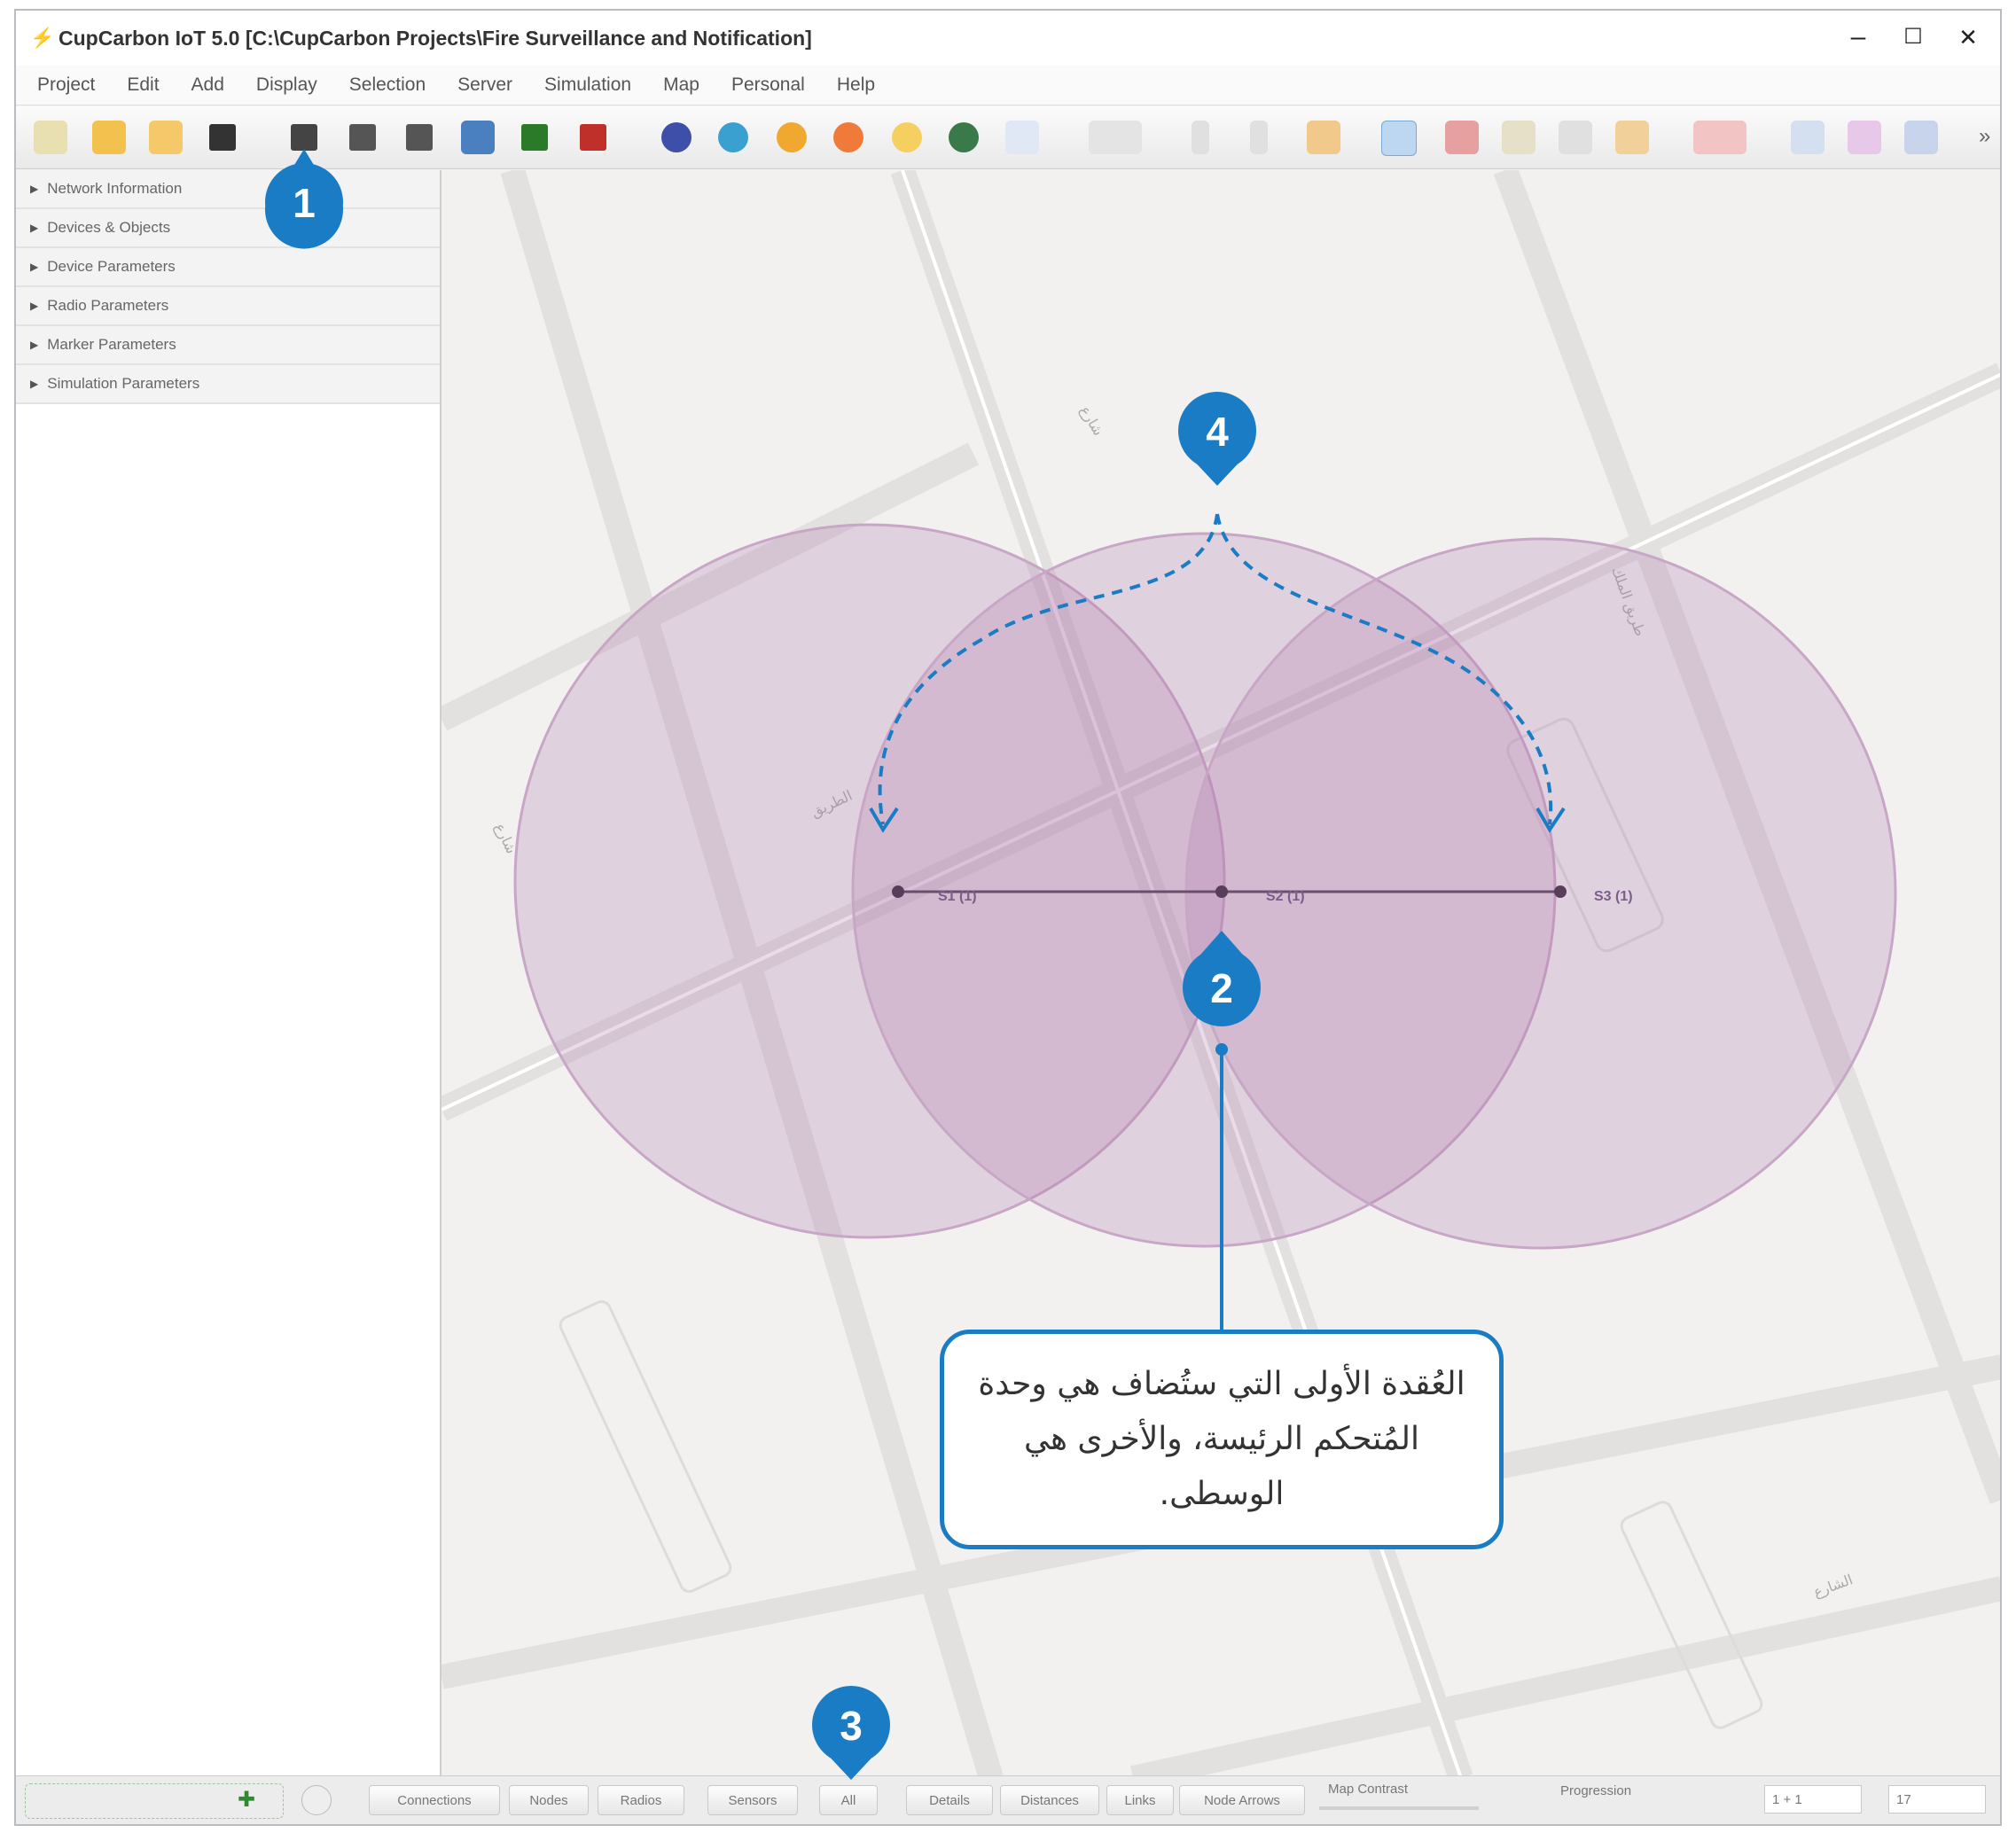 The height and width of the screenshot is (1833, 2016). What do you see at coordinates (1913, 37) in the screenshot?
I see `maximize-button: ☐` at bounding box center [1913, 37].